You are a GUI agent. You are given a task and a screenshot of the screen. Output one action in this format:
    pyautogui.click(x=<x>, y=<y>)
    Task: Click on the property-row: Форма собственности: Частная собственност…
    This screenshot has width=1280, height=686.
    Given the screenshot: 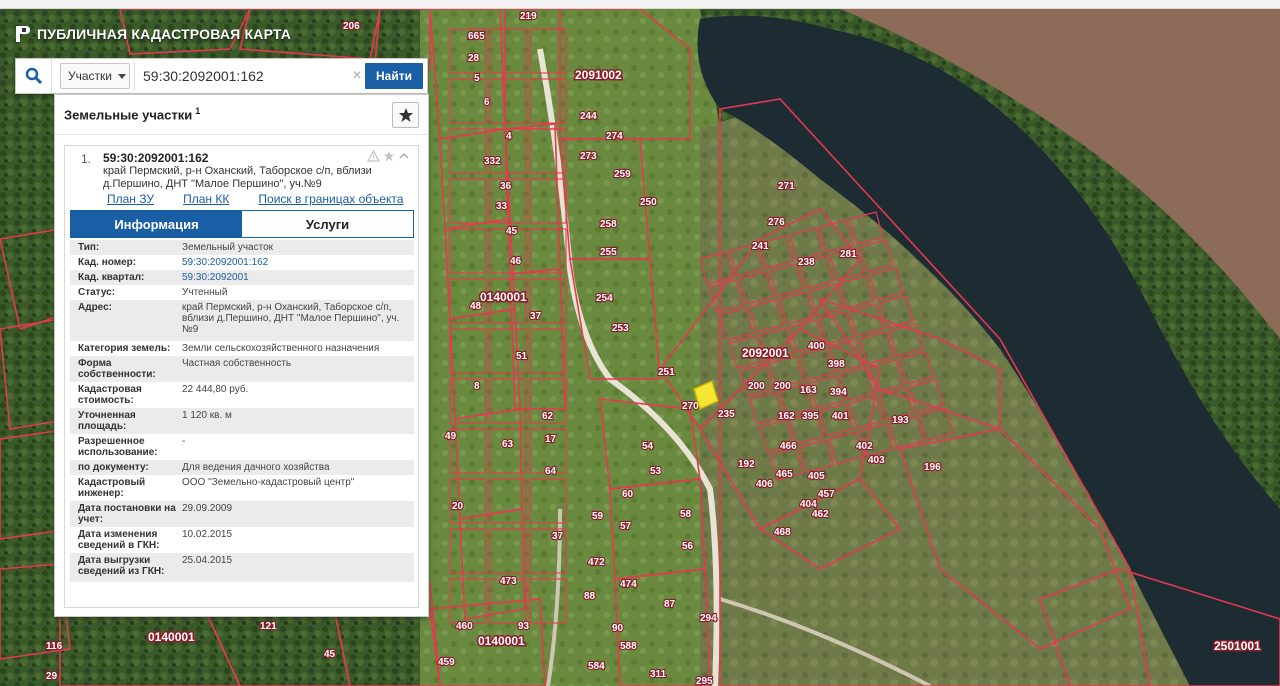 What is the action you would take?
    pyautogui.click(x=242, y=369)
    